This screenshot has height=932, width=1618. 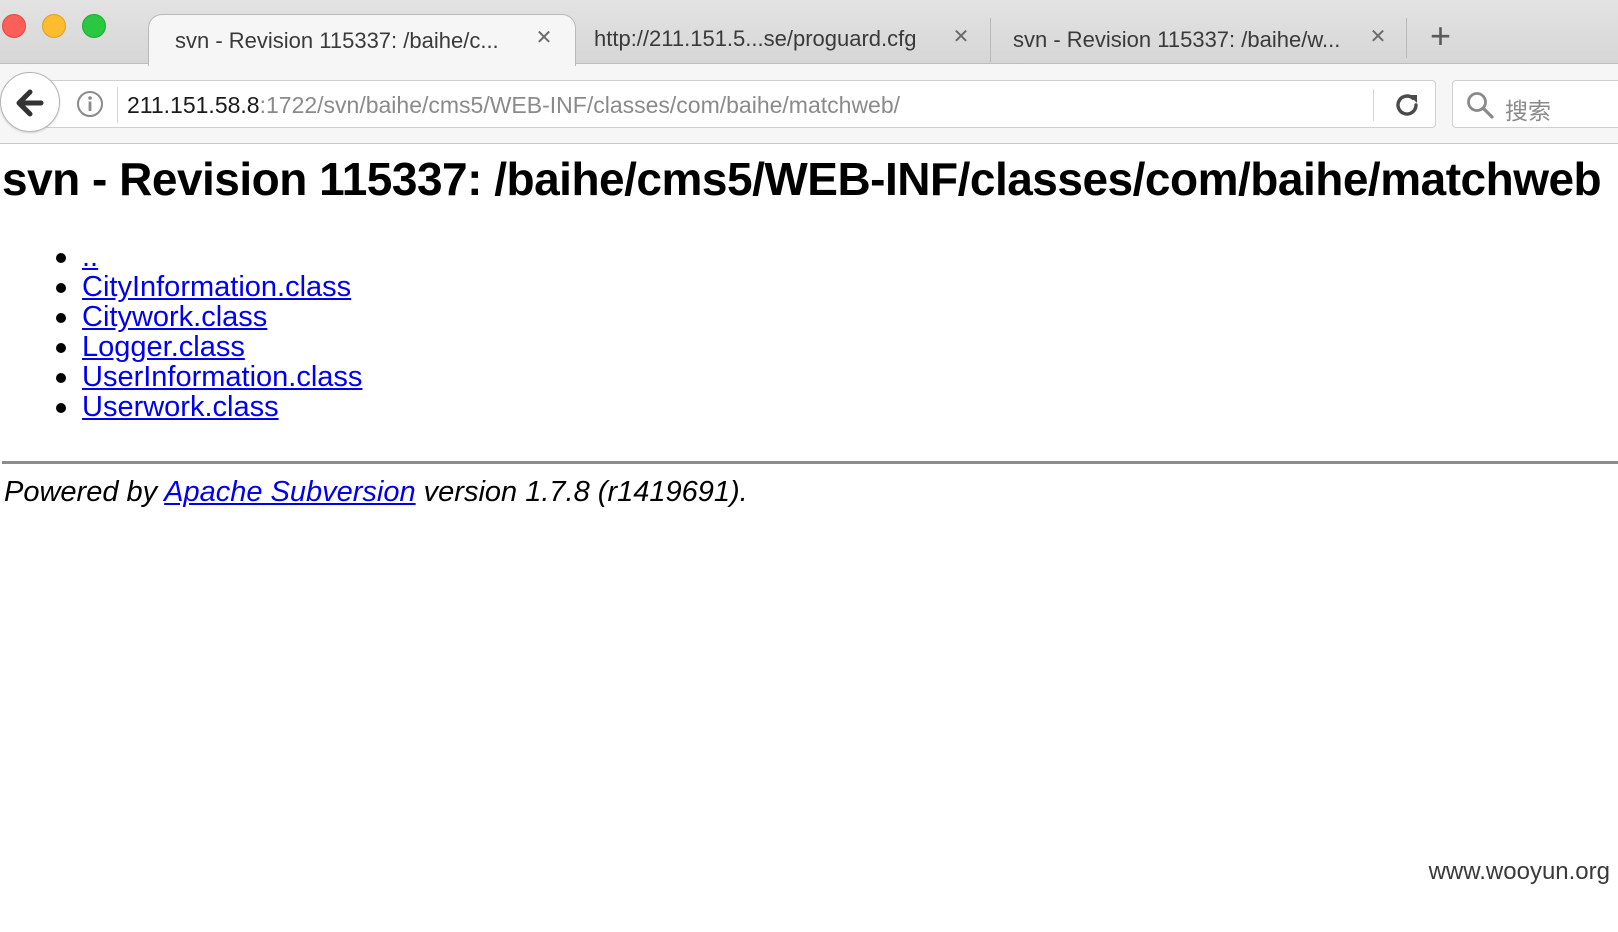 I want to click on tab-proguard: http://211.151.5...se/proguard.cfg ✕, so click(x=782, y=39).